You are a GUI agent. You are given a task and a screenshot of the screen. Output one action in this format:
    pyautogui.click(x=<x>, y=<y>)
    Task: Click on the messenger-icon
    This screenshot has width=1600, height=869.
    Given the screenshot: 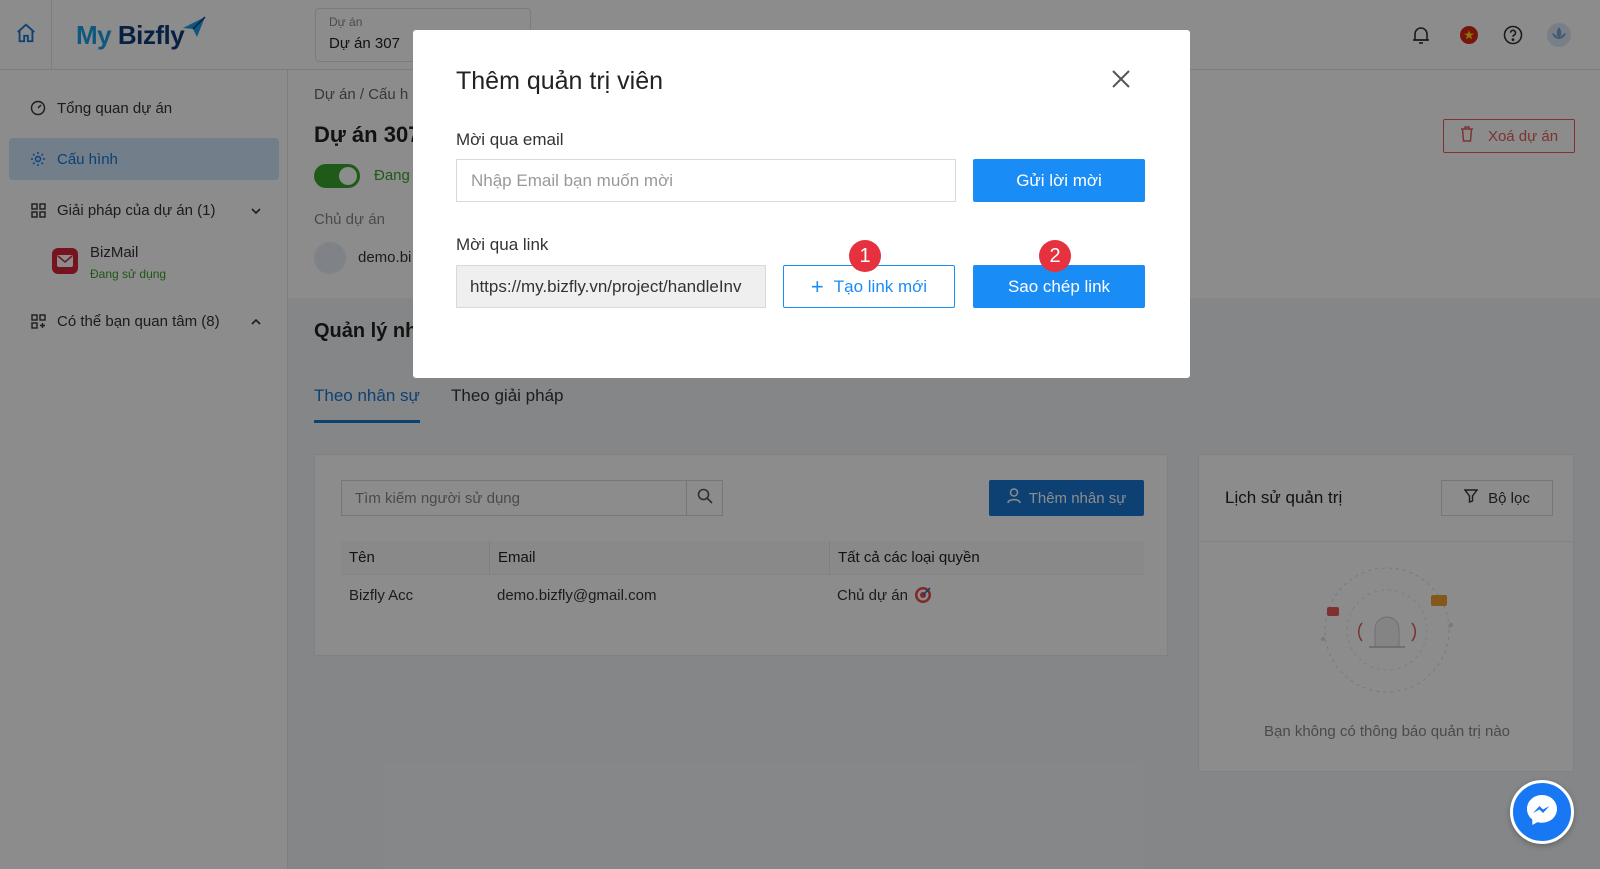 What is the action you would take?
    pyautogui.click(x=1542, y=812)
    